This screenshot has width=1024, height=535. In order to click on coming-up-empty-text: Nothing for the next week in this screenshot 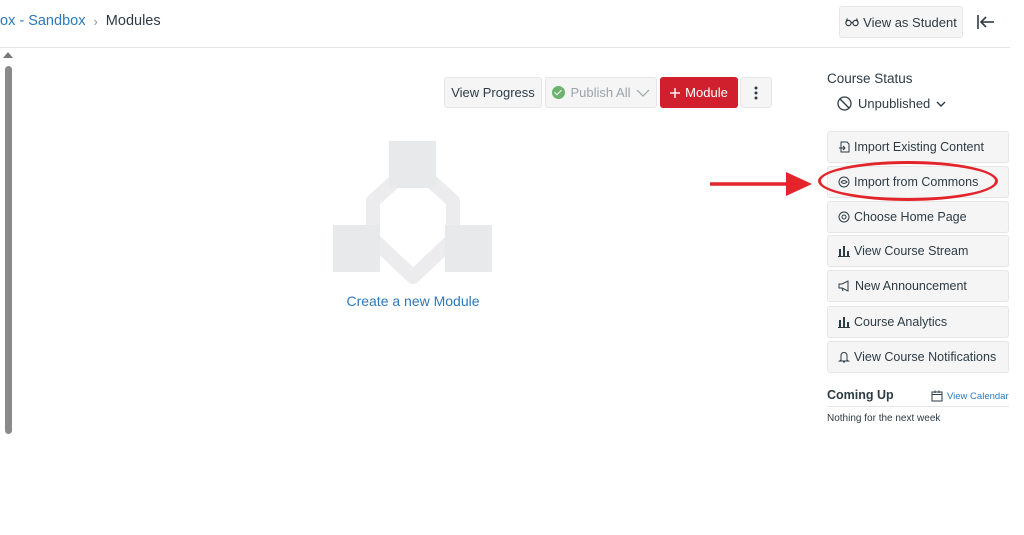, I will do `click(884, 418)`.